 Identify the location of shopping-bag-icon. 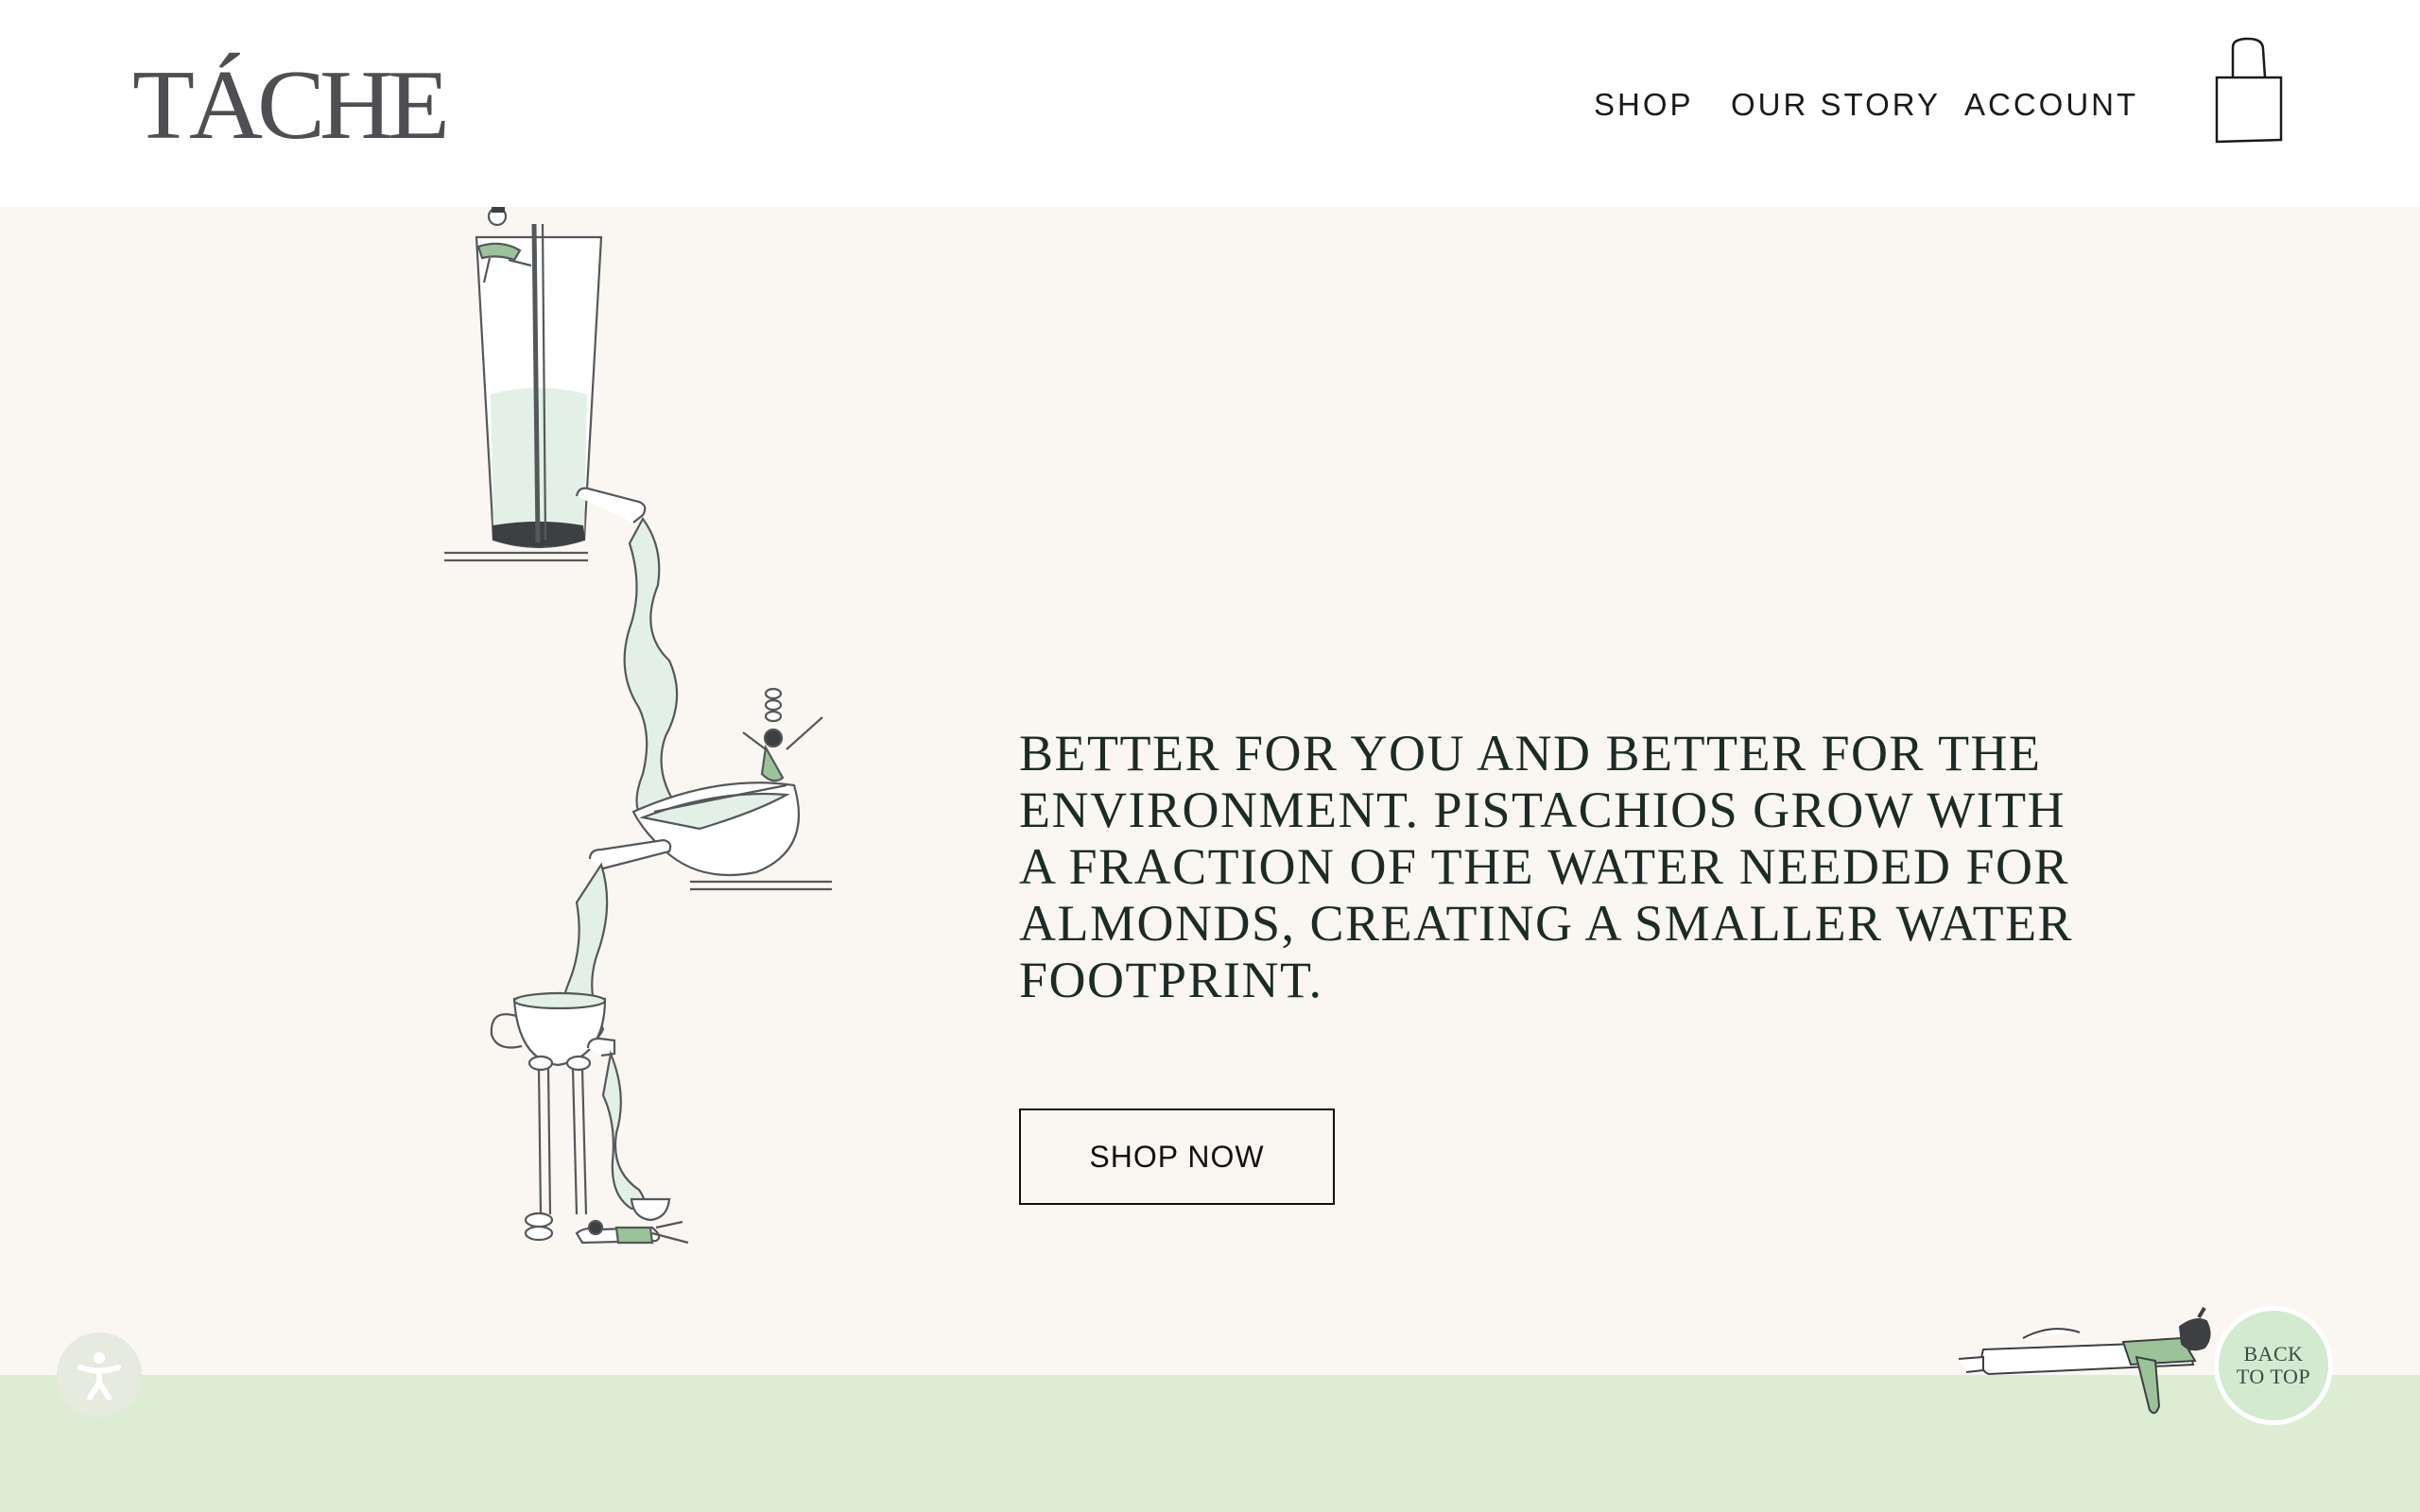
(2249, 90).